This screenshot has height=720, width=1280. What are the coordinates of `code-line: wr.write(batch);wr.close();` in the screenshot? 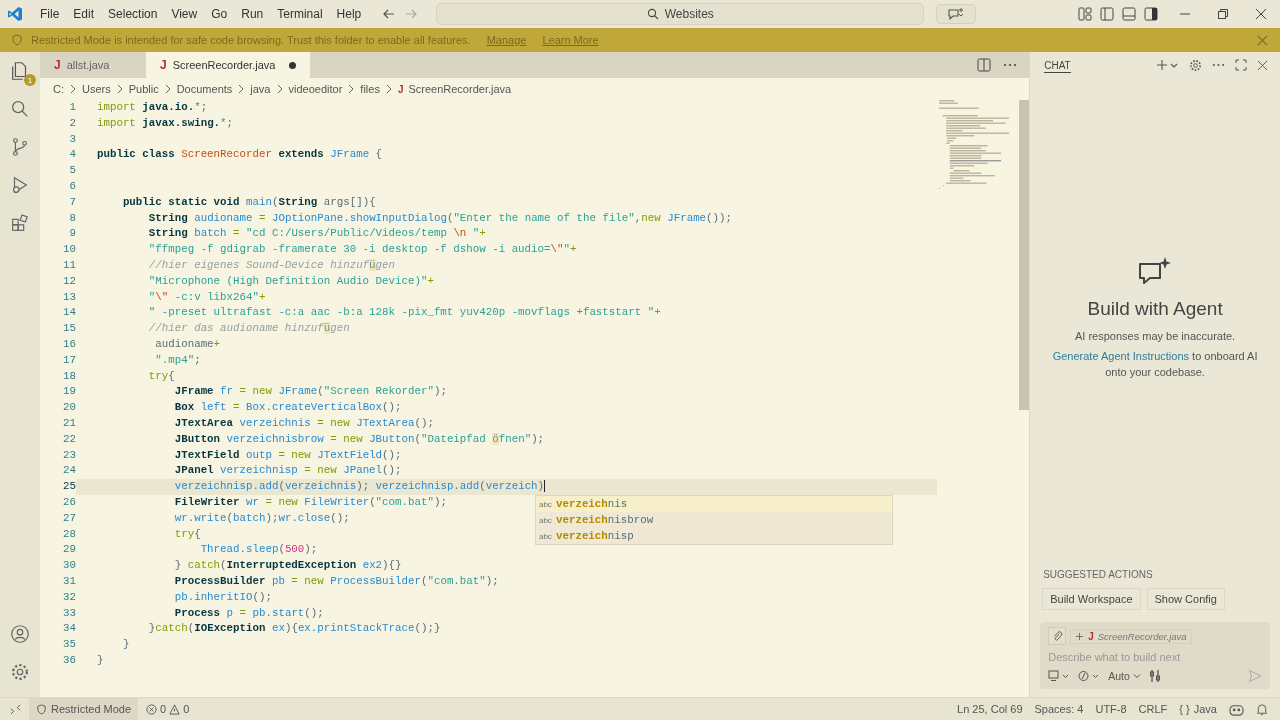 It's located at (261, 518).